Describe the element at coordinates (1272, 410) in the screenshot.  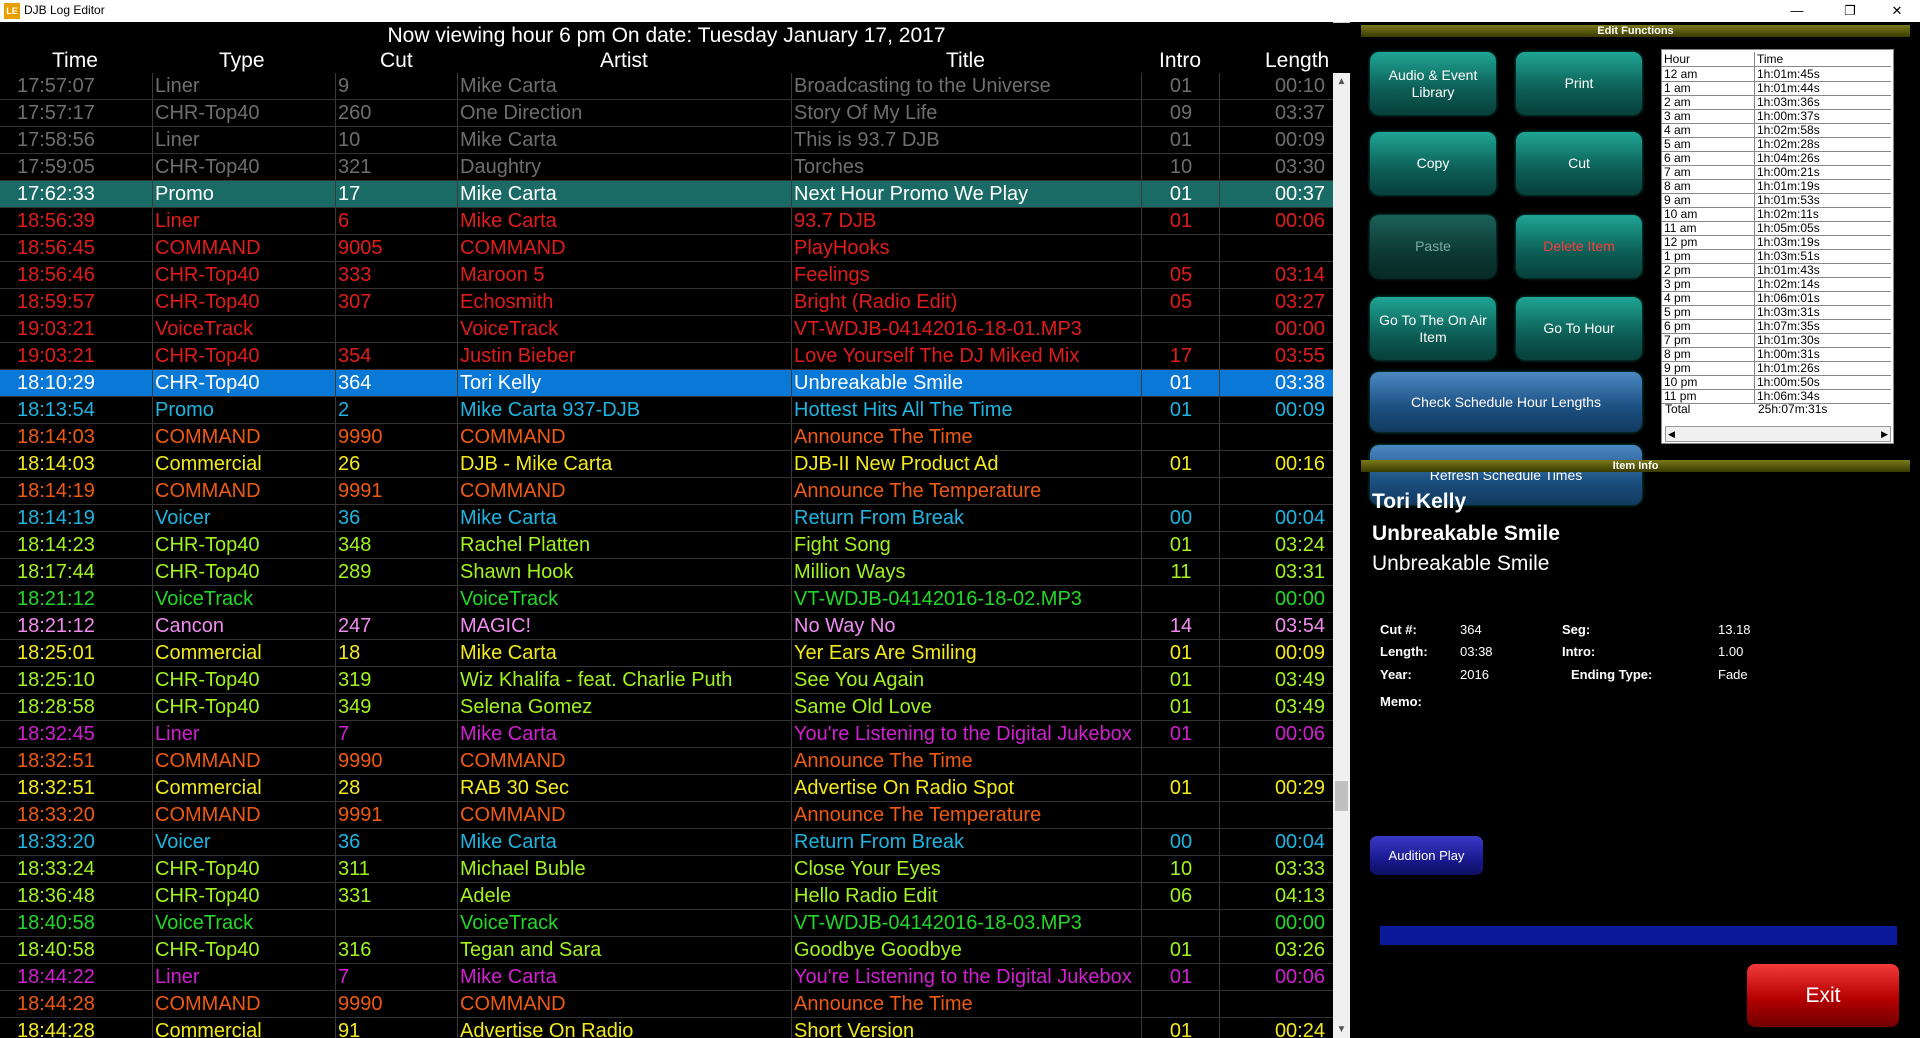
I see `log-cell-length: 00:09` at that location.